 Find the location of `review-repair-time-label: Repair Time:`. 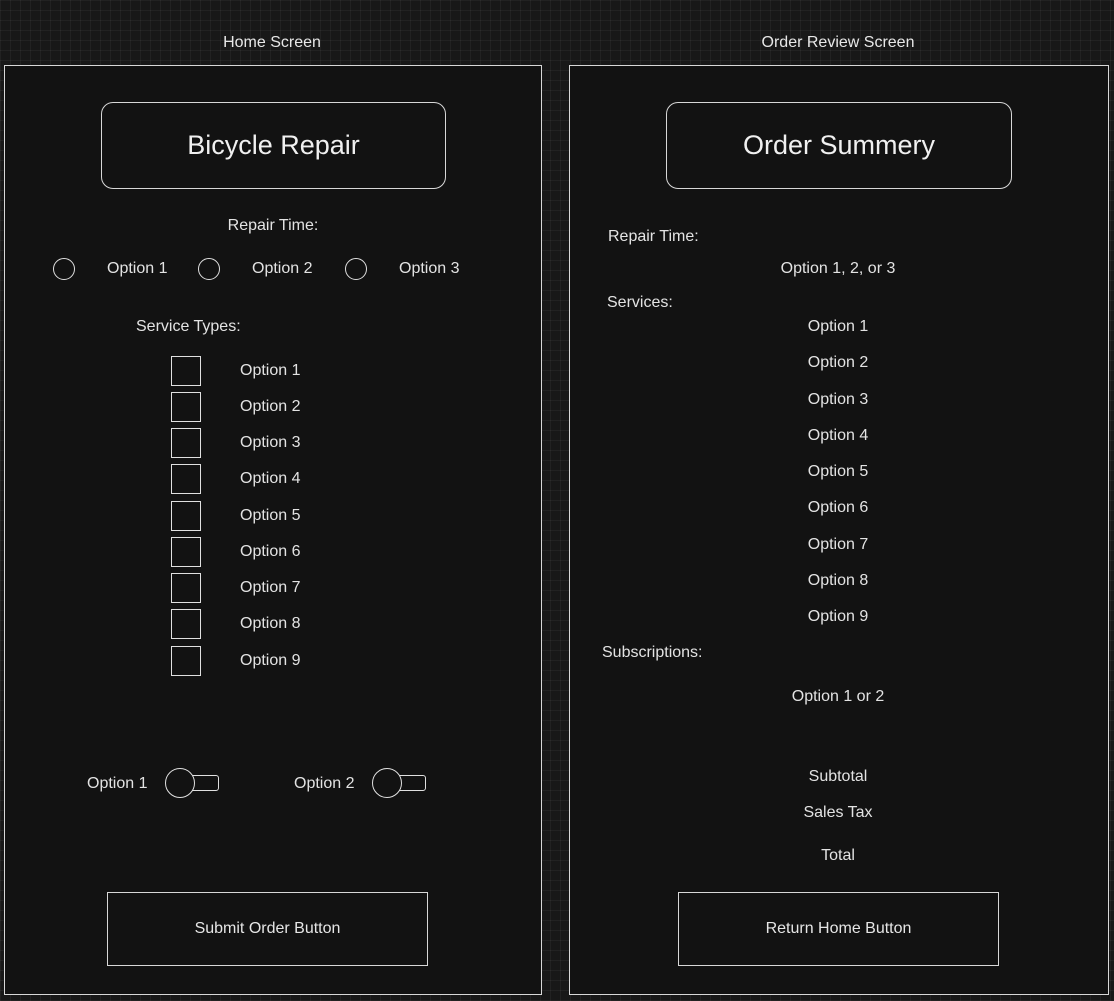

review-repair-time-label: Repair Time: is located at coordinates (653, 236).